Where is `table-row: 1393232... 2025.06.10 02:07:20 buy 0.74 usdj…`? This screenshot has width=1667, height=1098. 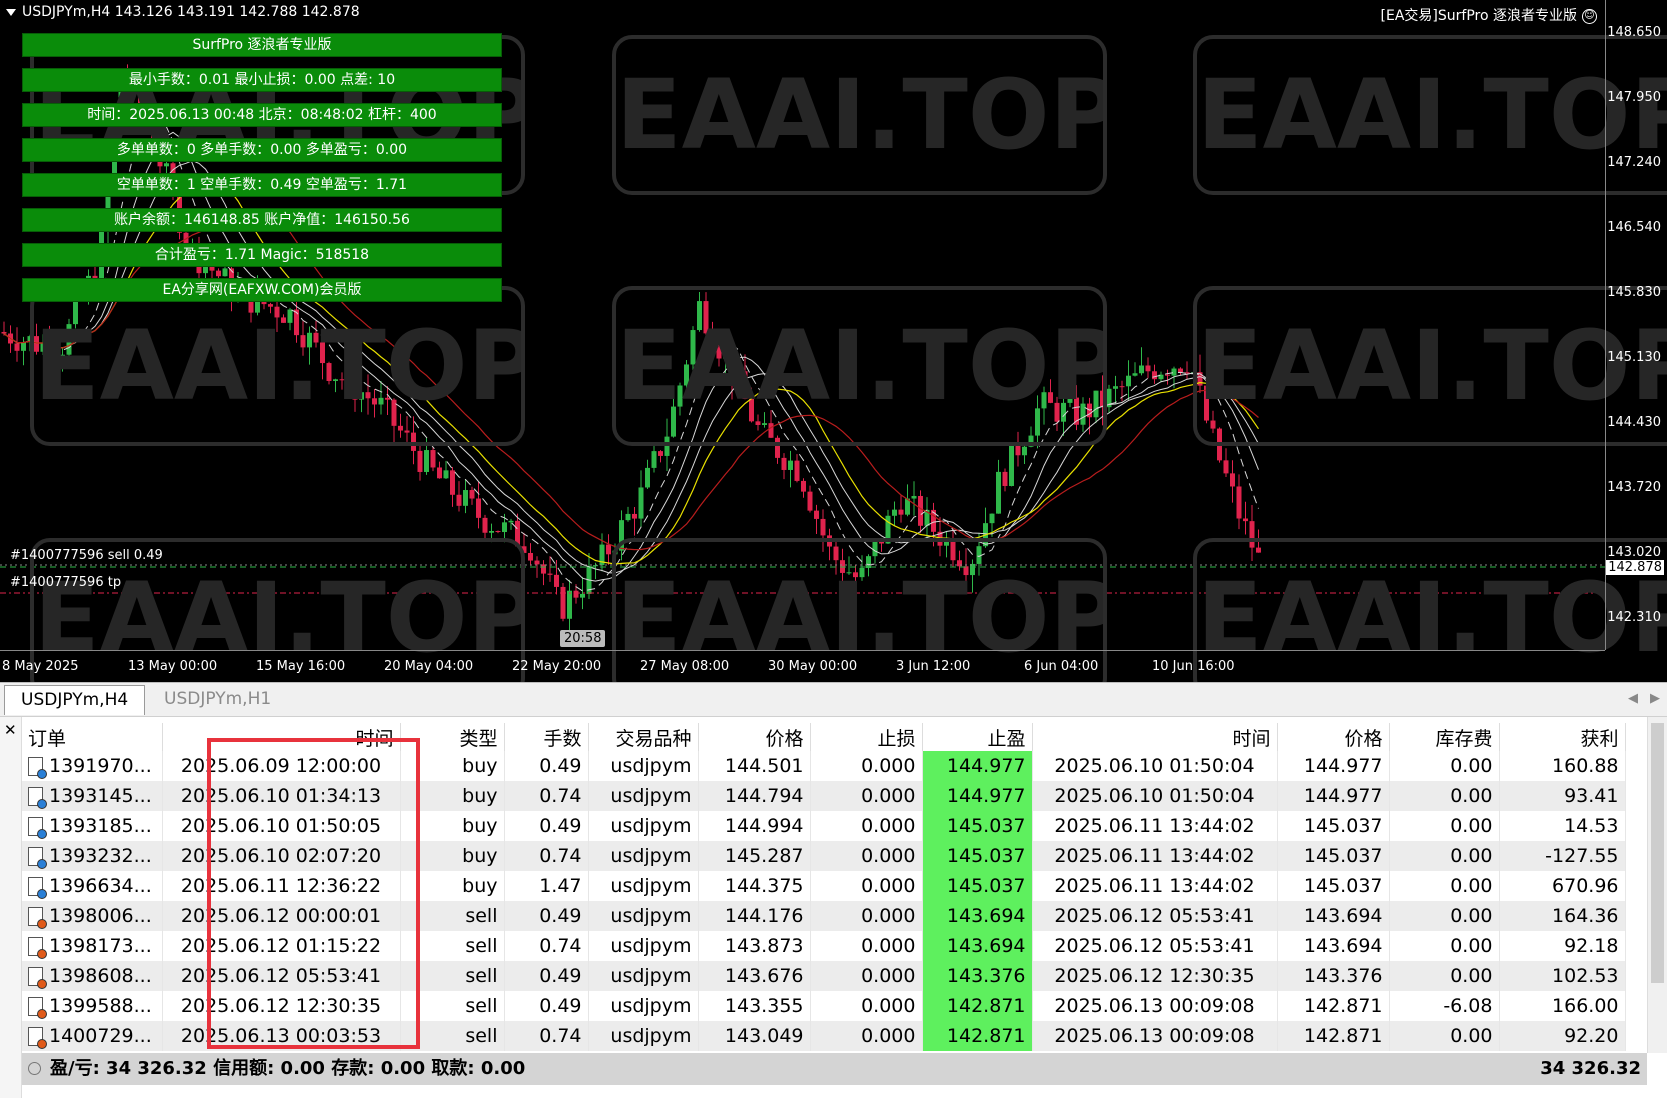 table-row: 1393232... 2025.06.10 02:07:20 buy 0.74 usdj… is located at coordinates (824, 856).